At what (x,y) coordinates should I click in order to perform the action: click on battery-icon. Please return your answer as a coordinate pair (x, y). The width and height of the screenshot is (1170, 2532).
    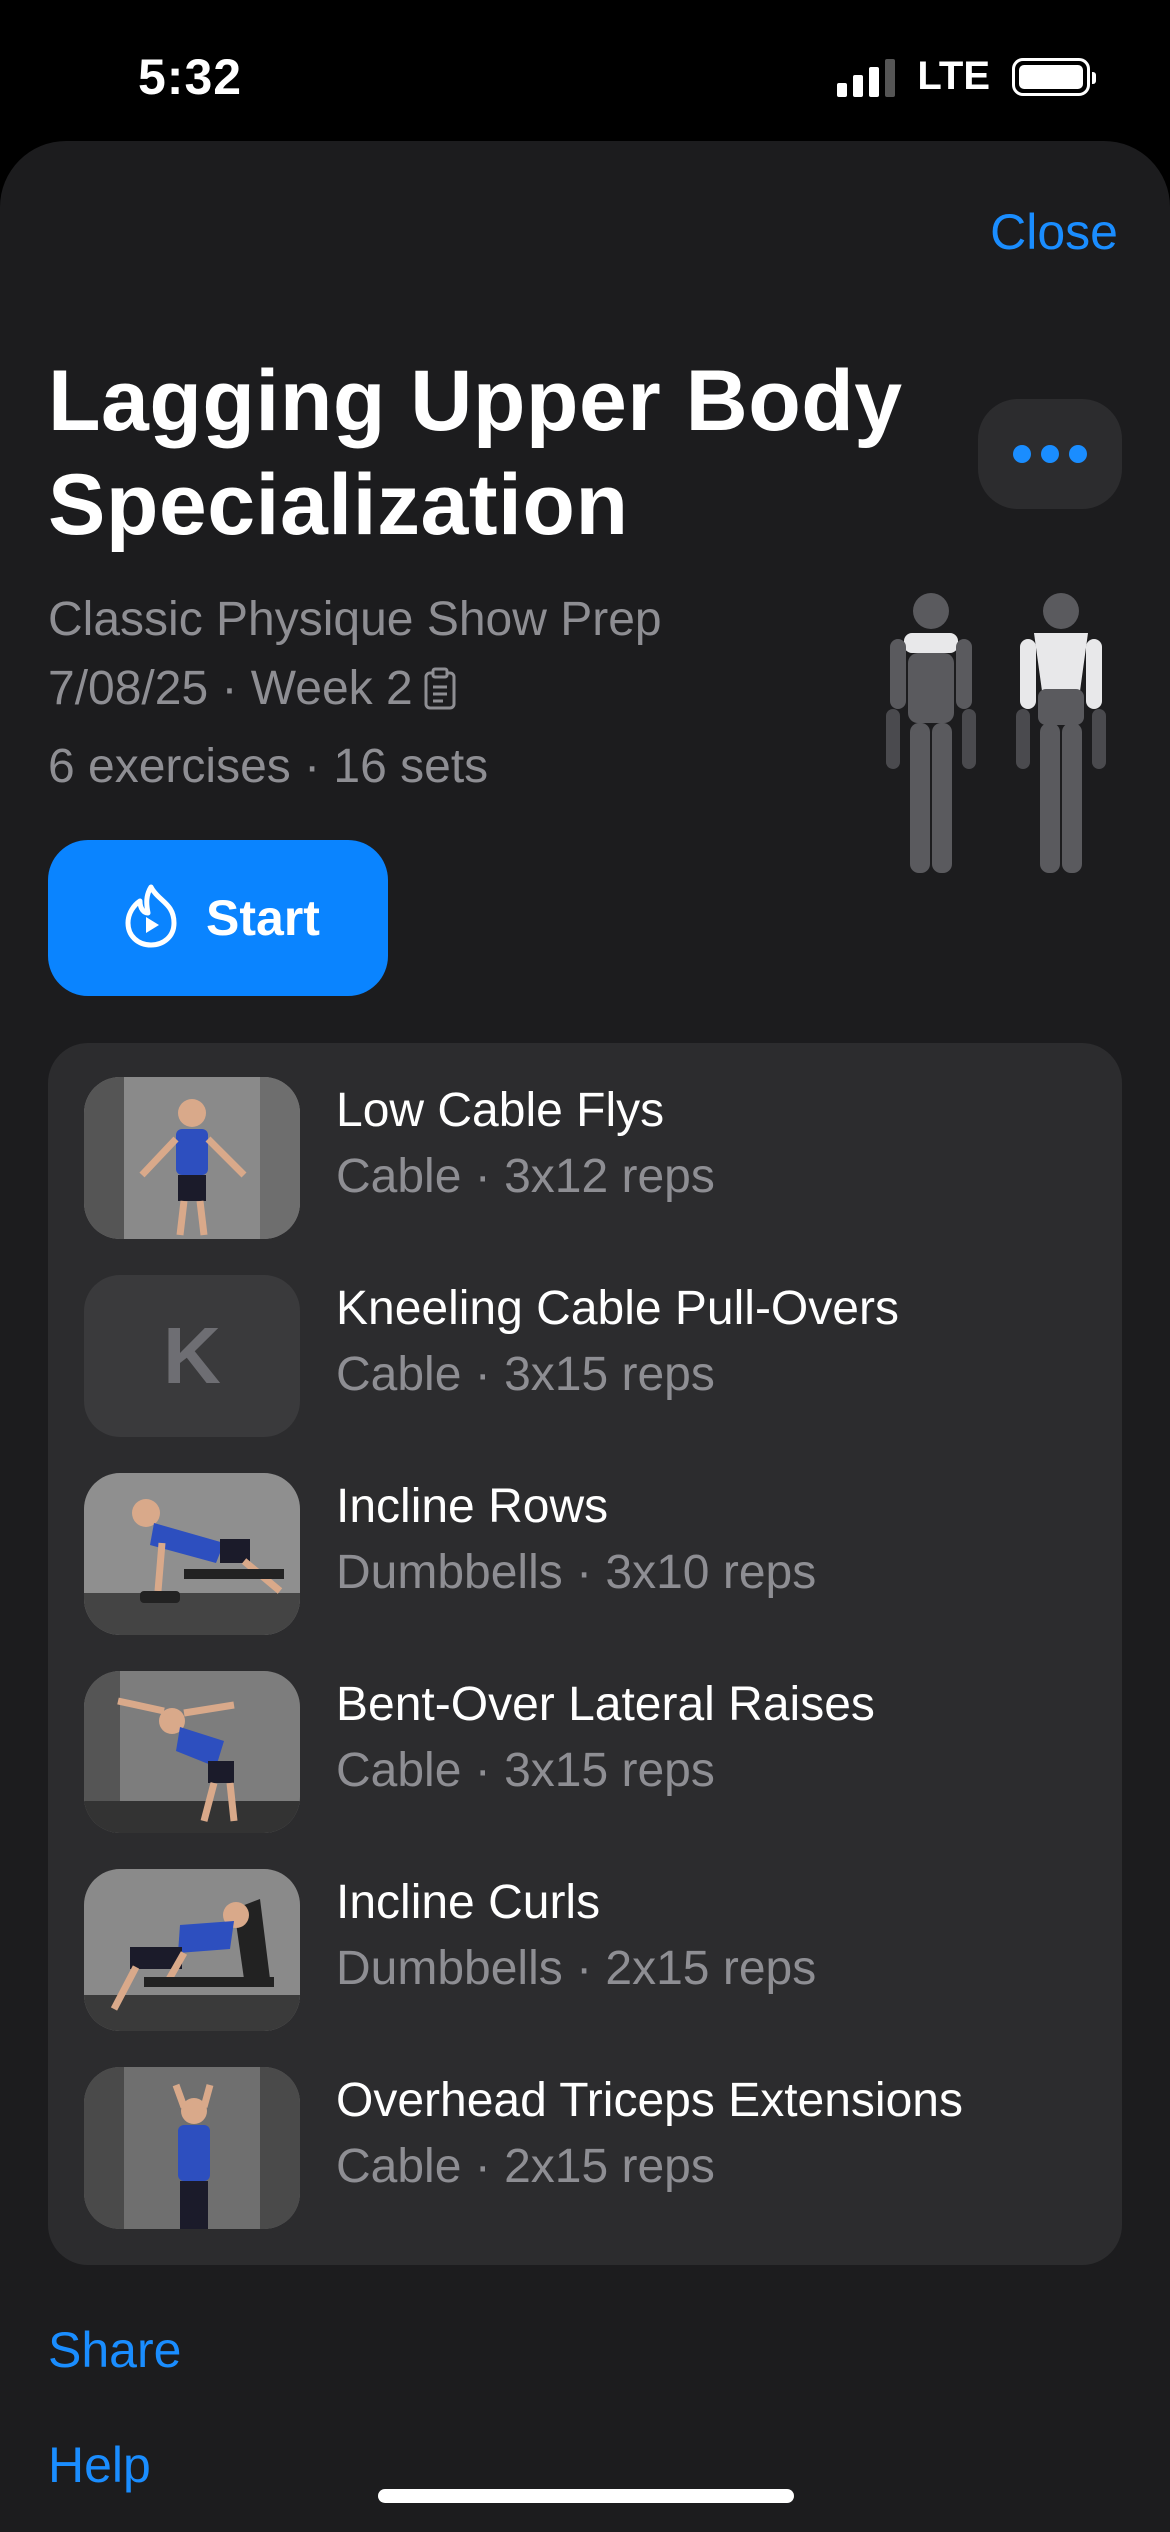
    Looking at the image, I should click on (1054, 76).